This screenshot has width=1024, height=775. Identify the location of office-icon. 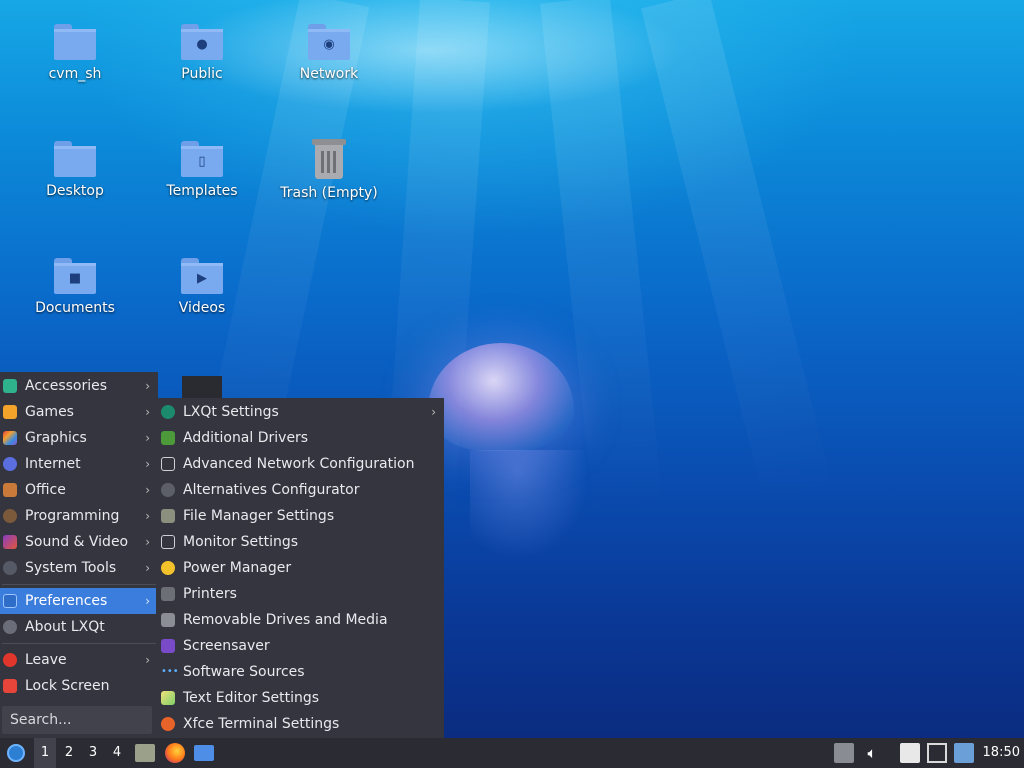
(10, 490).